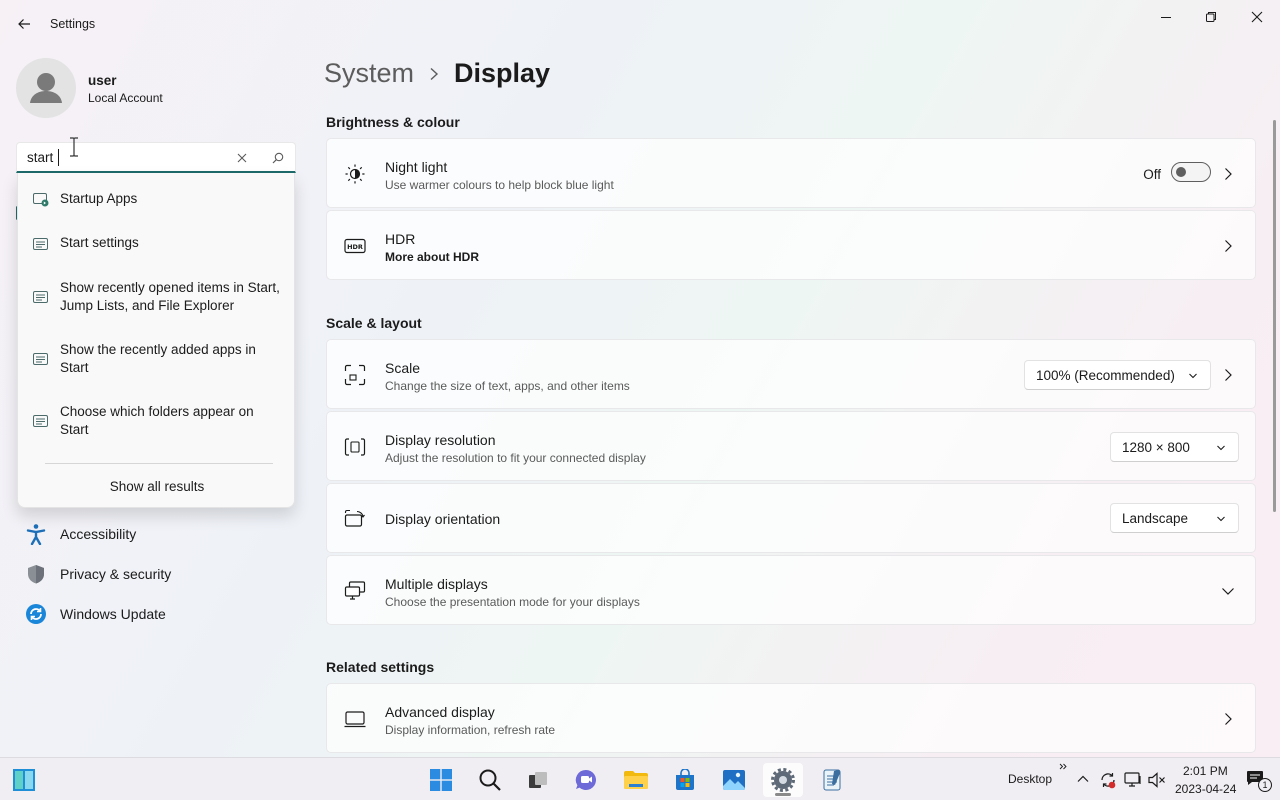 The height and width of the screenshot is (800, 1280). Describe the element at coordinates (1133, 780) in the screenshot. I see `display-projection-icon` at that location.